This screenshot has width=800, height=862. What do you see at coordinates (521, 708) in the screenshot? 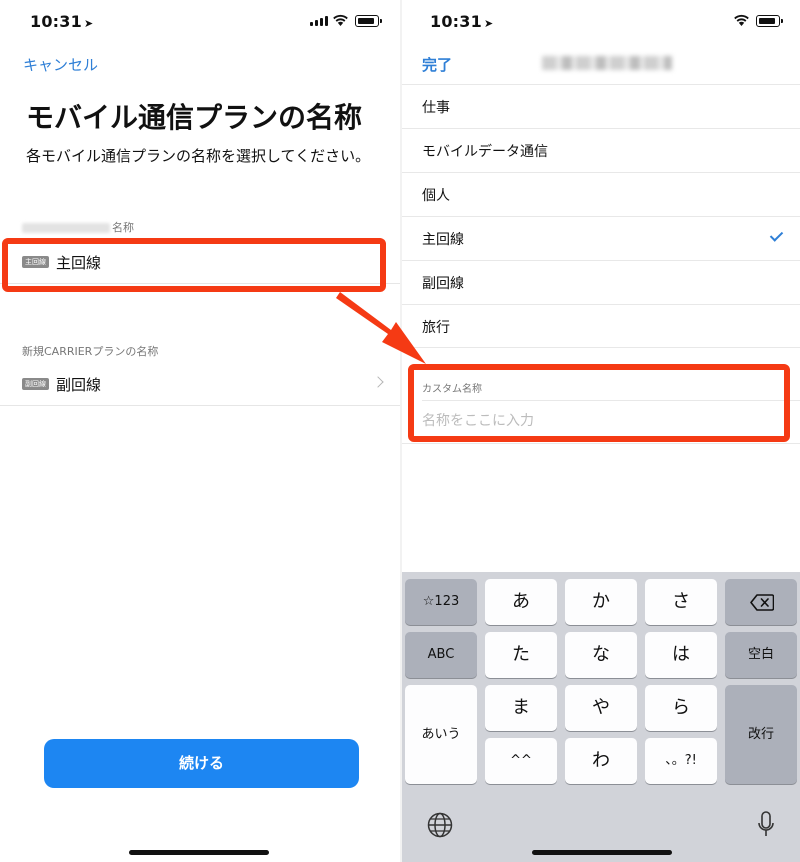
I see `key-ma: ま` at bounding box center [521, 708].